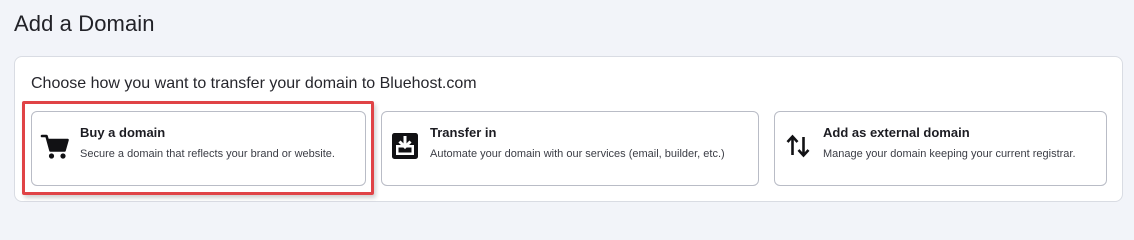 The height and width of the screenshot is (240, 1134). Describe the element at coordinates (405, 146) in the screenshot. I see `transfer-in-icon` at that location.